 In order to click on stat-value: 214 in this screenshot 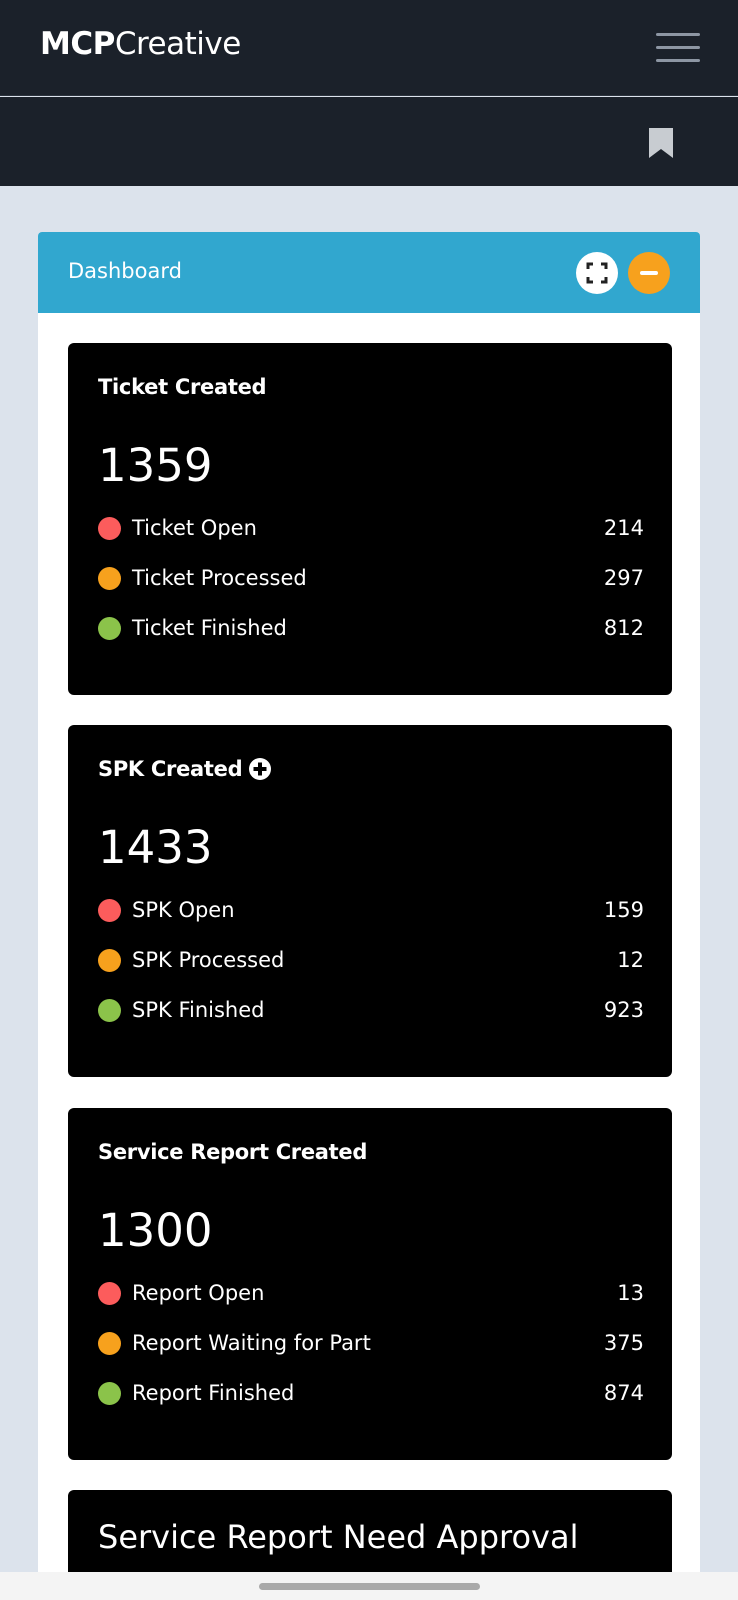, I will do `click(623, 528)`.